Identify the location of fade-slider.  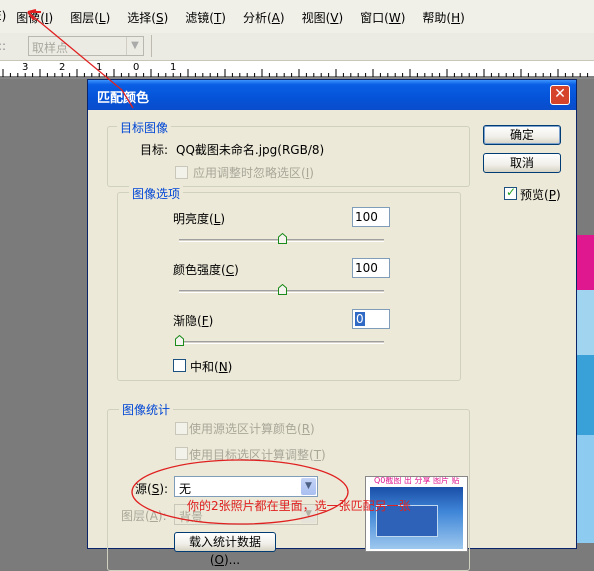
(281, 342).